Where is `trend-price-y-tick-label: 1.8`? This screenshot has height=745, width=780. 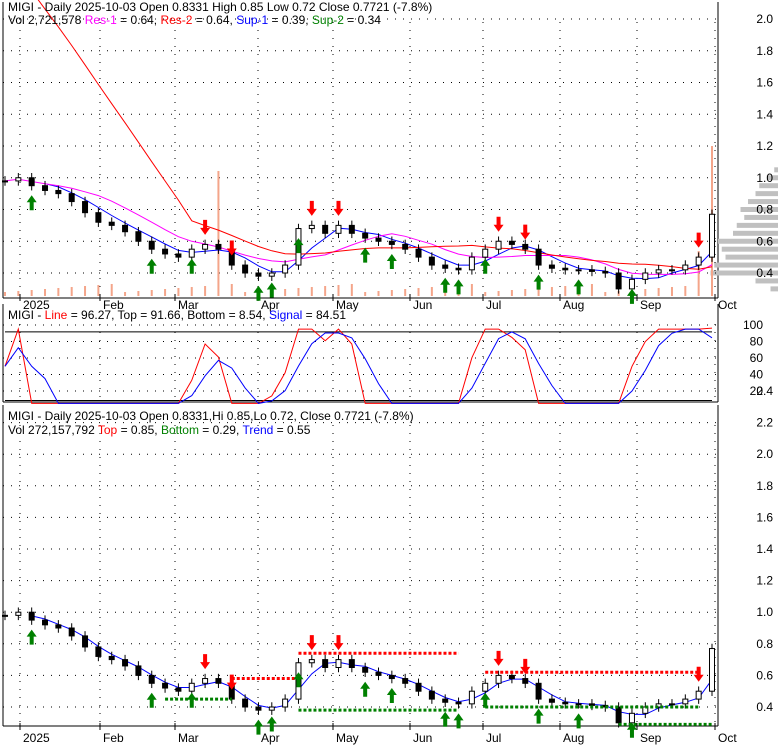 trend-price-y-tick-label: 1.8 is located at coordinates (764, 486).